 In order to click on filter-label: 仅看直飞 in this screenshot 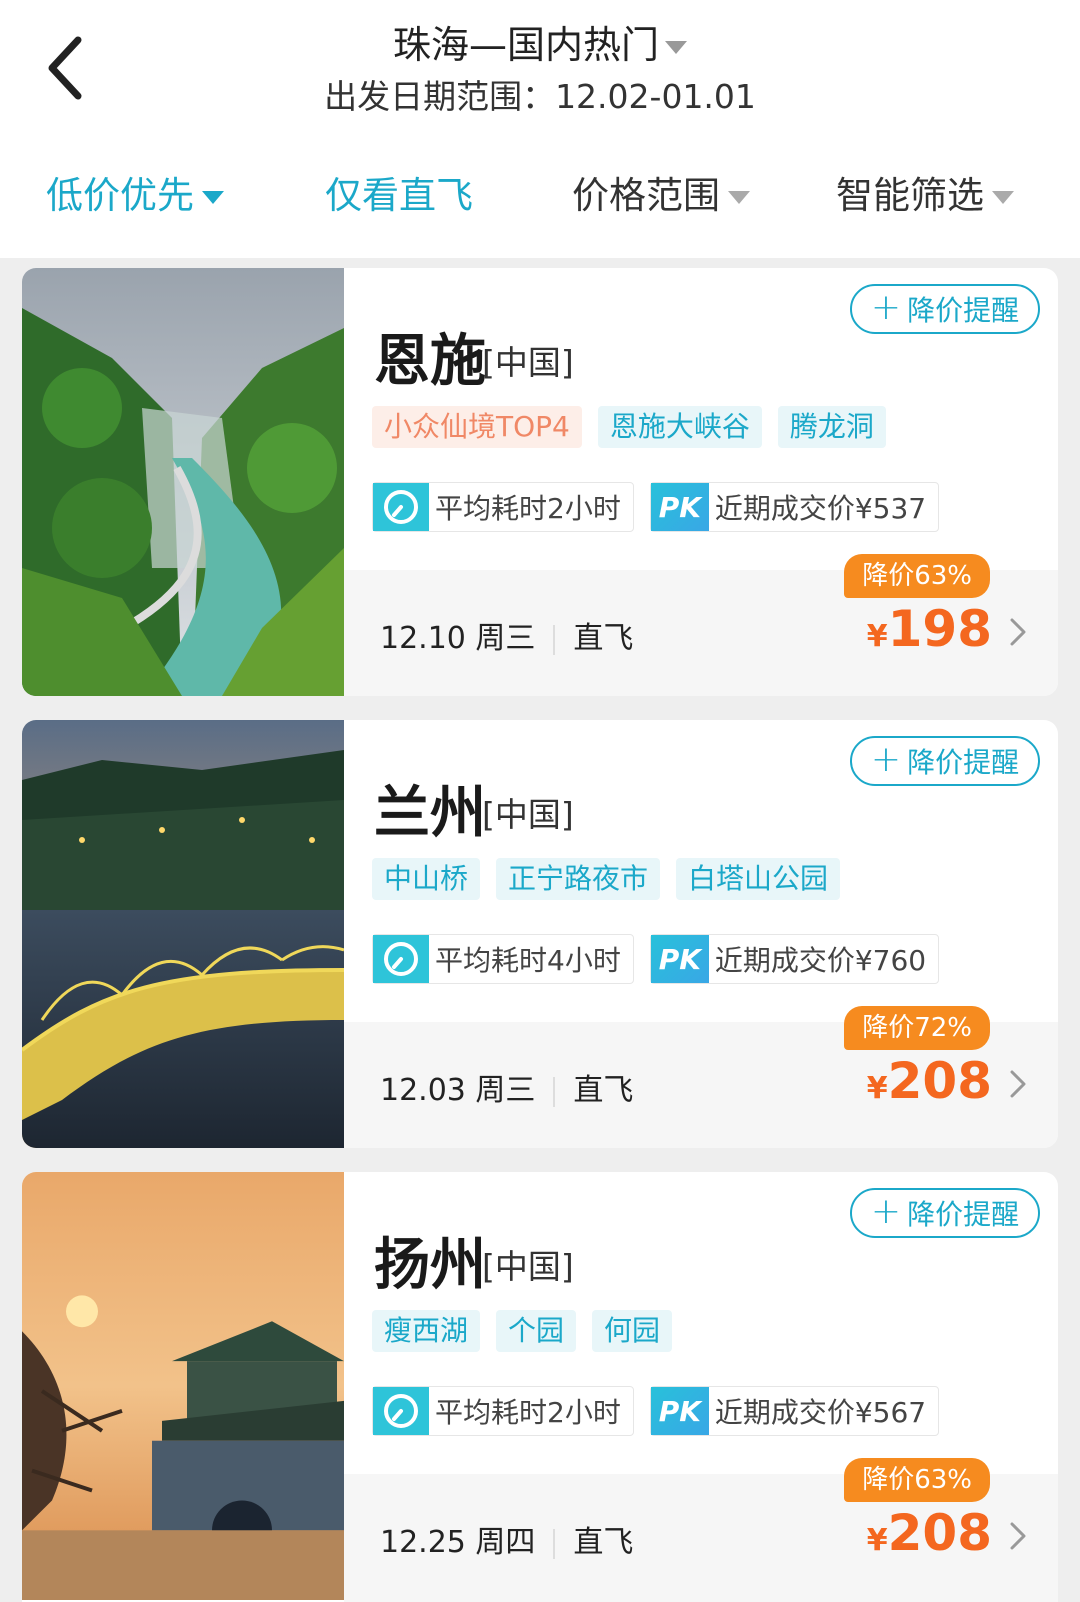, I will do `click(399, 195)`.